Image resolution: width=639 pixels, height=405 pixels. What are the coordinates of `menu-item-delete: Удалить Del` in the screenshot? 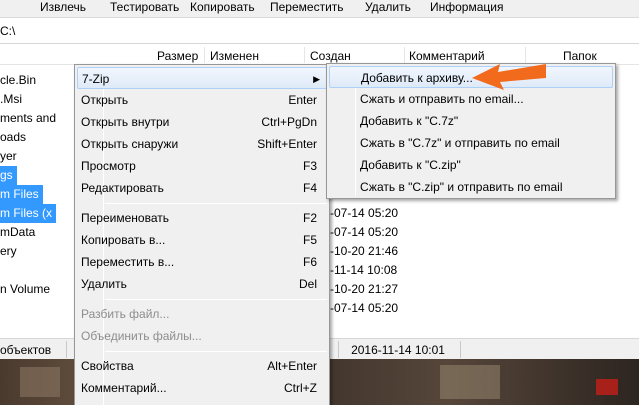 It's located at (202, 284).